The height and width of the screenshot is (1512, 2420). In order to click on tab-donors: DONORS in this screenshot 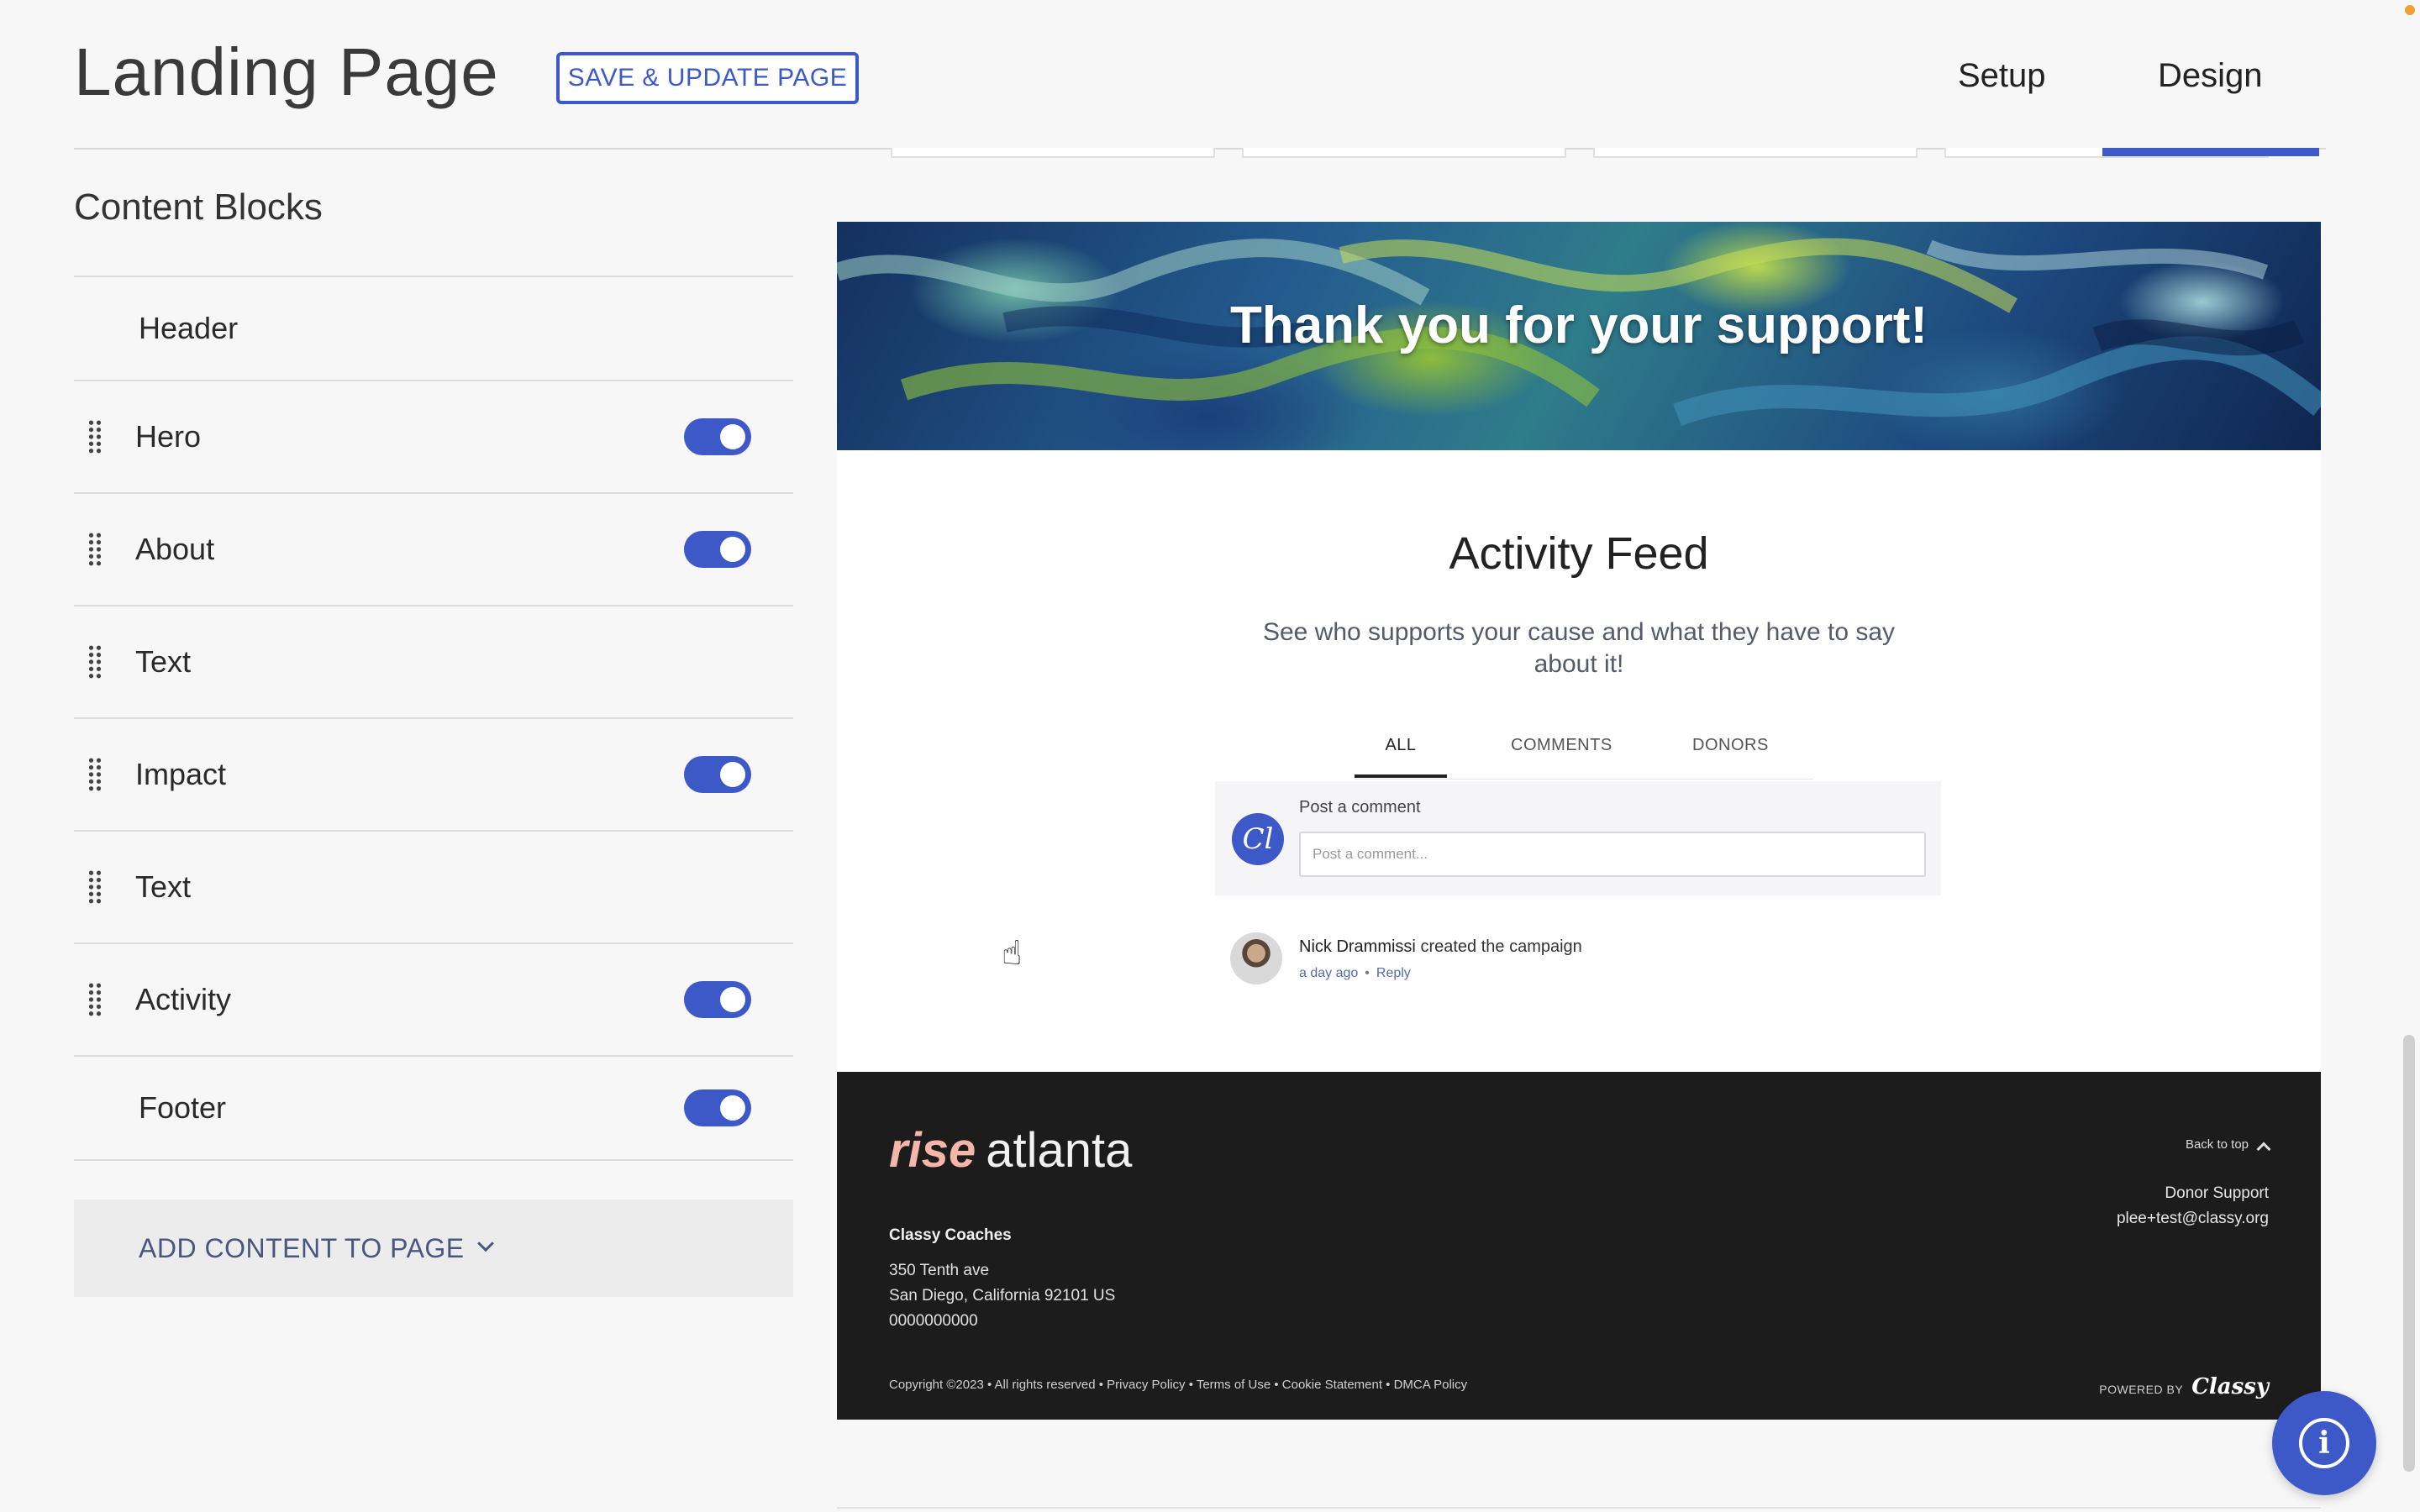, I will do `click(1731, 757)`.